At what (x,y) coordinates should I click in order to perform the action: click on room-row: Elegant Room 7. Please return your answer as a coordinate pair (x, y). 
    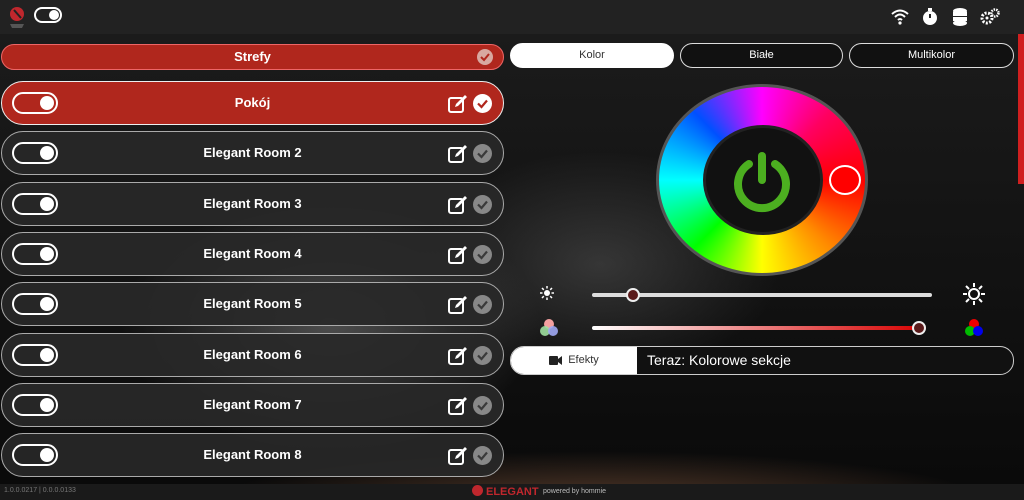
    Looking at the image, I should click on (252, 404).